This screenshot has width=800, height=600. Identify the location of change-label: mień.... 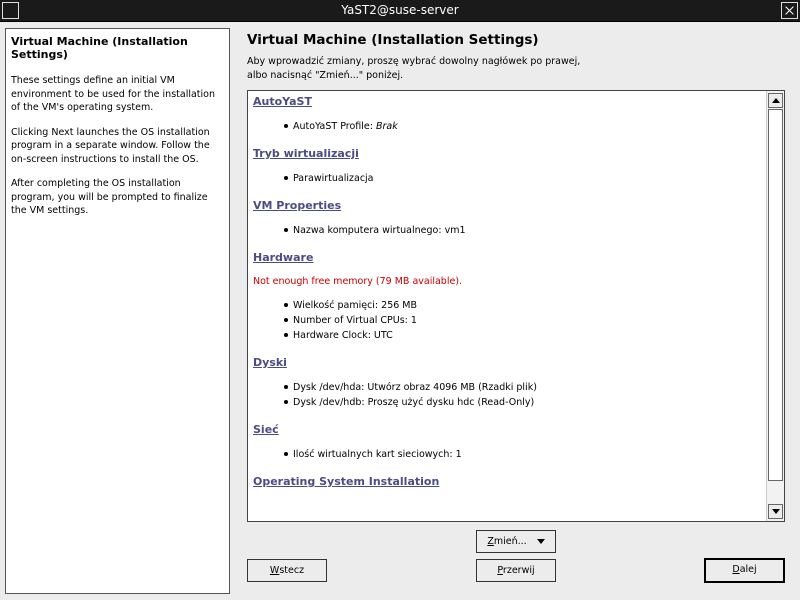
(510, 541).